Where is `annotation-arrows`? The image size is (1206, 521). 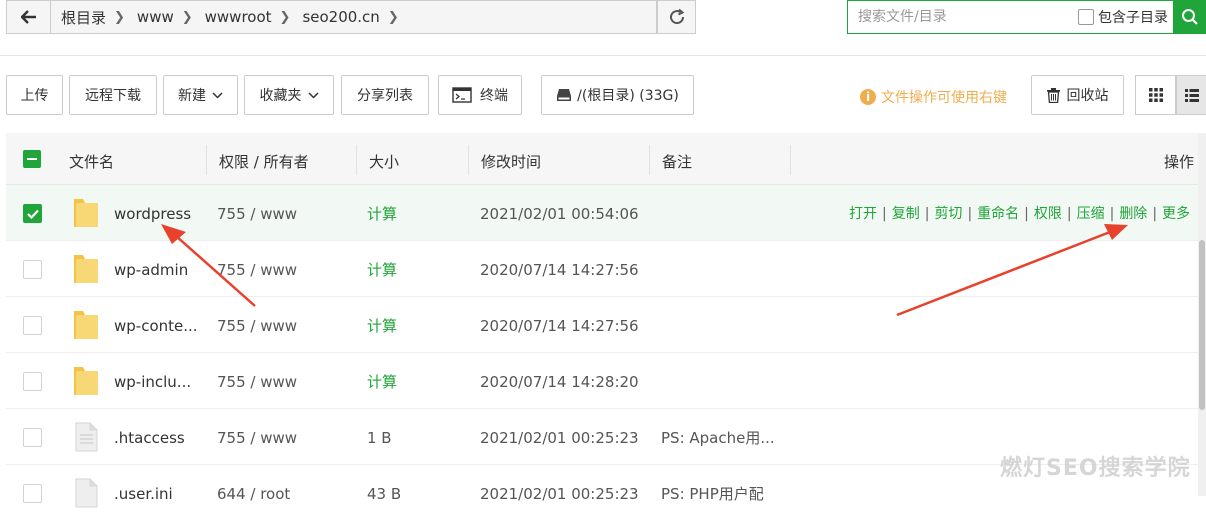
annotation-arrows is located at coordinates (644, 270).